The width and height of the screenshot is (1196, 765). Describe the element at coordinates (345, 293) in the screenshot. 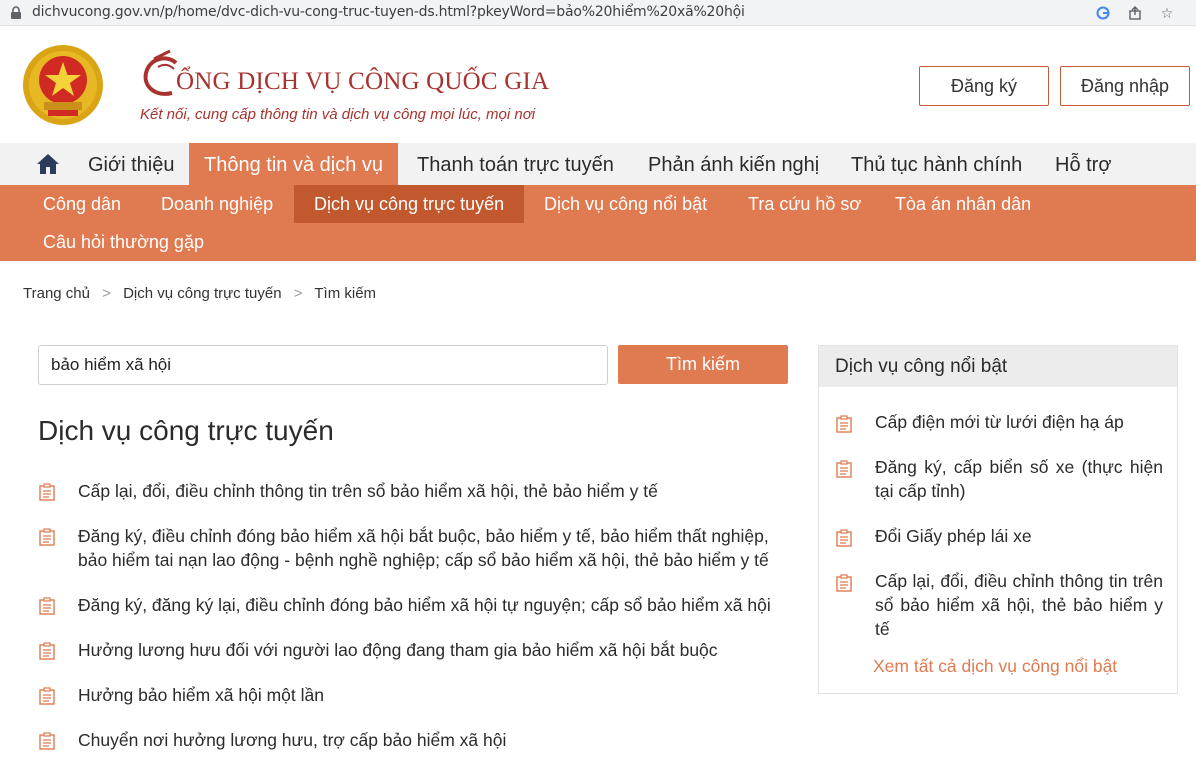

I see `breadcrumb-current: Tìm kiếm` at that location.